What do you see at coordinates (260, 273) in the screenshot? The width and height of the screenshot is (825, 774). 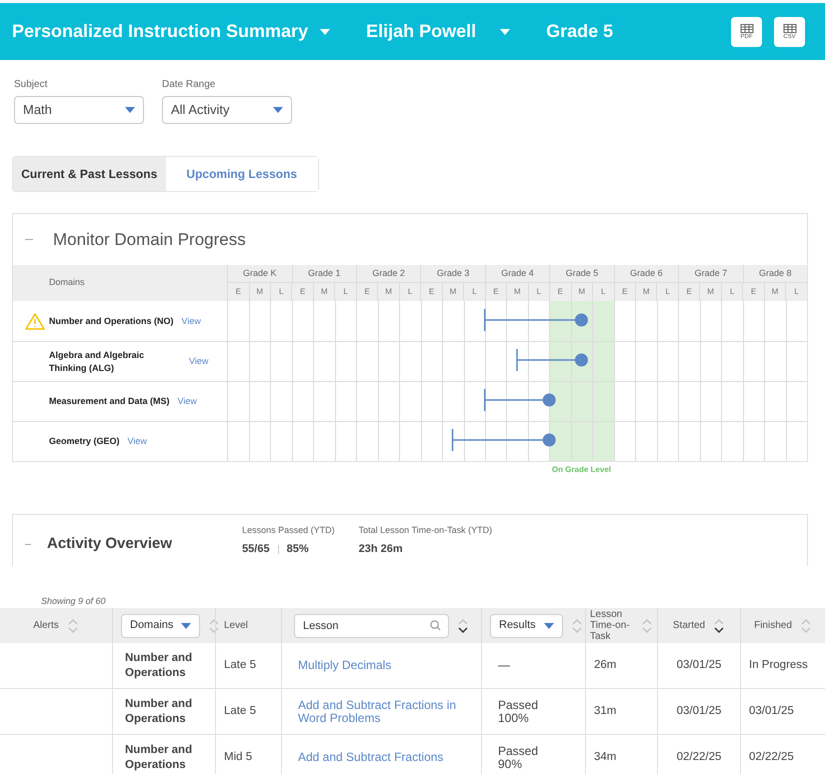 I see `grade-header: Grade K` at bounding box center [260, 273].